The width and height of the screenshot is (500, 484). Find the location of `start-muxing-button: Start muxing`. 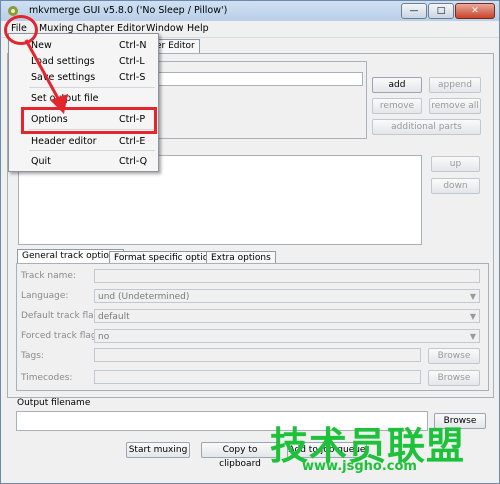

start-muxing-button: Start muxing is located at coordinates (158, 450).